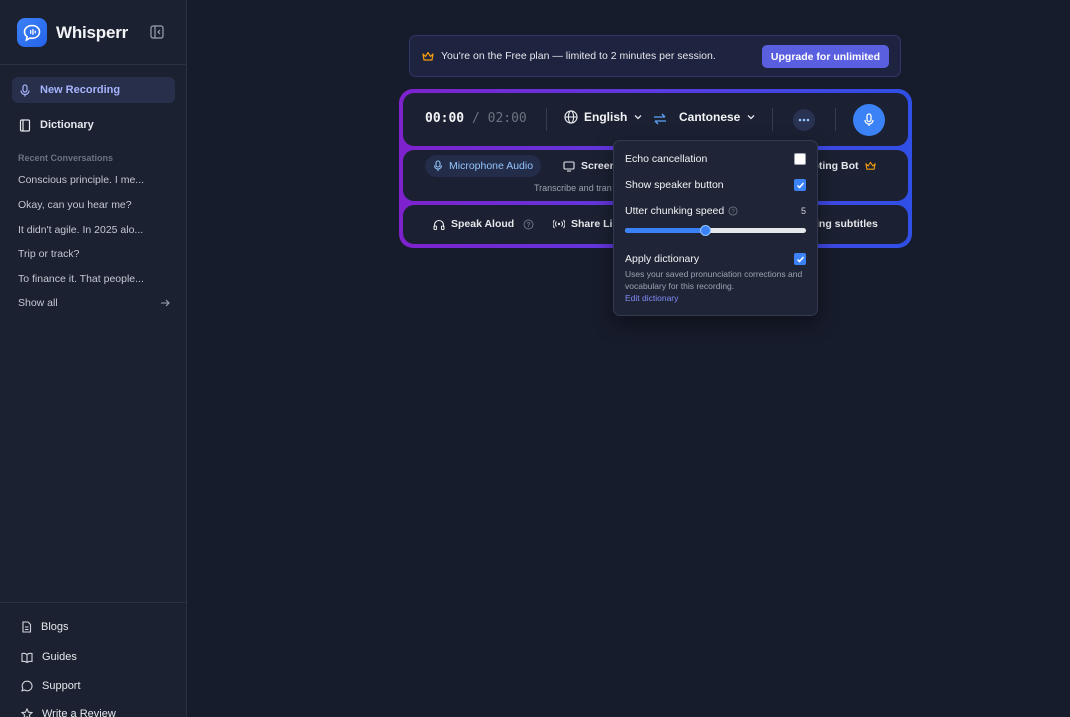 The height and width of the screenshot is (717, 1070). I want to click on footer-support-label: Support, so click(61, 686).